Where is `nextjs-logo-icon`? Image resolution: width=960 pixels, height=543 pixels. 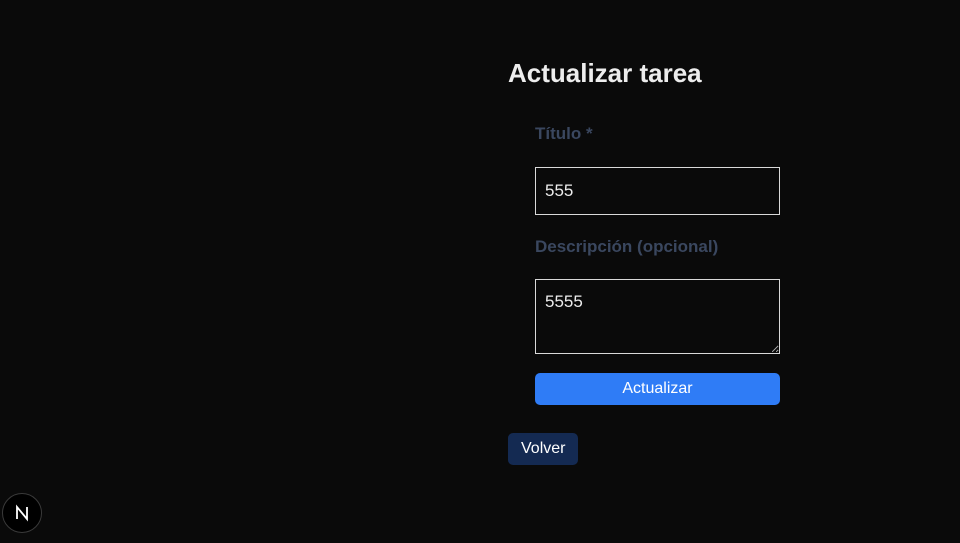 nextjs-logo-icon is located at coordinates (22, 513).